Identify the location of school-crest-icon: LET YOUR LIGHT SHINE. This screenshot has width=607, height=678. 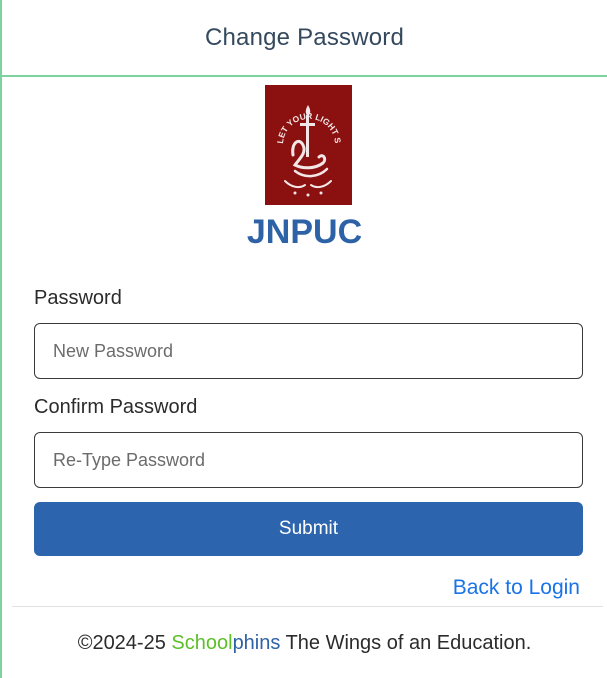
(308, 145).